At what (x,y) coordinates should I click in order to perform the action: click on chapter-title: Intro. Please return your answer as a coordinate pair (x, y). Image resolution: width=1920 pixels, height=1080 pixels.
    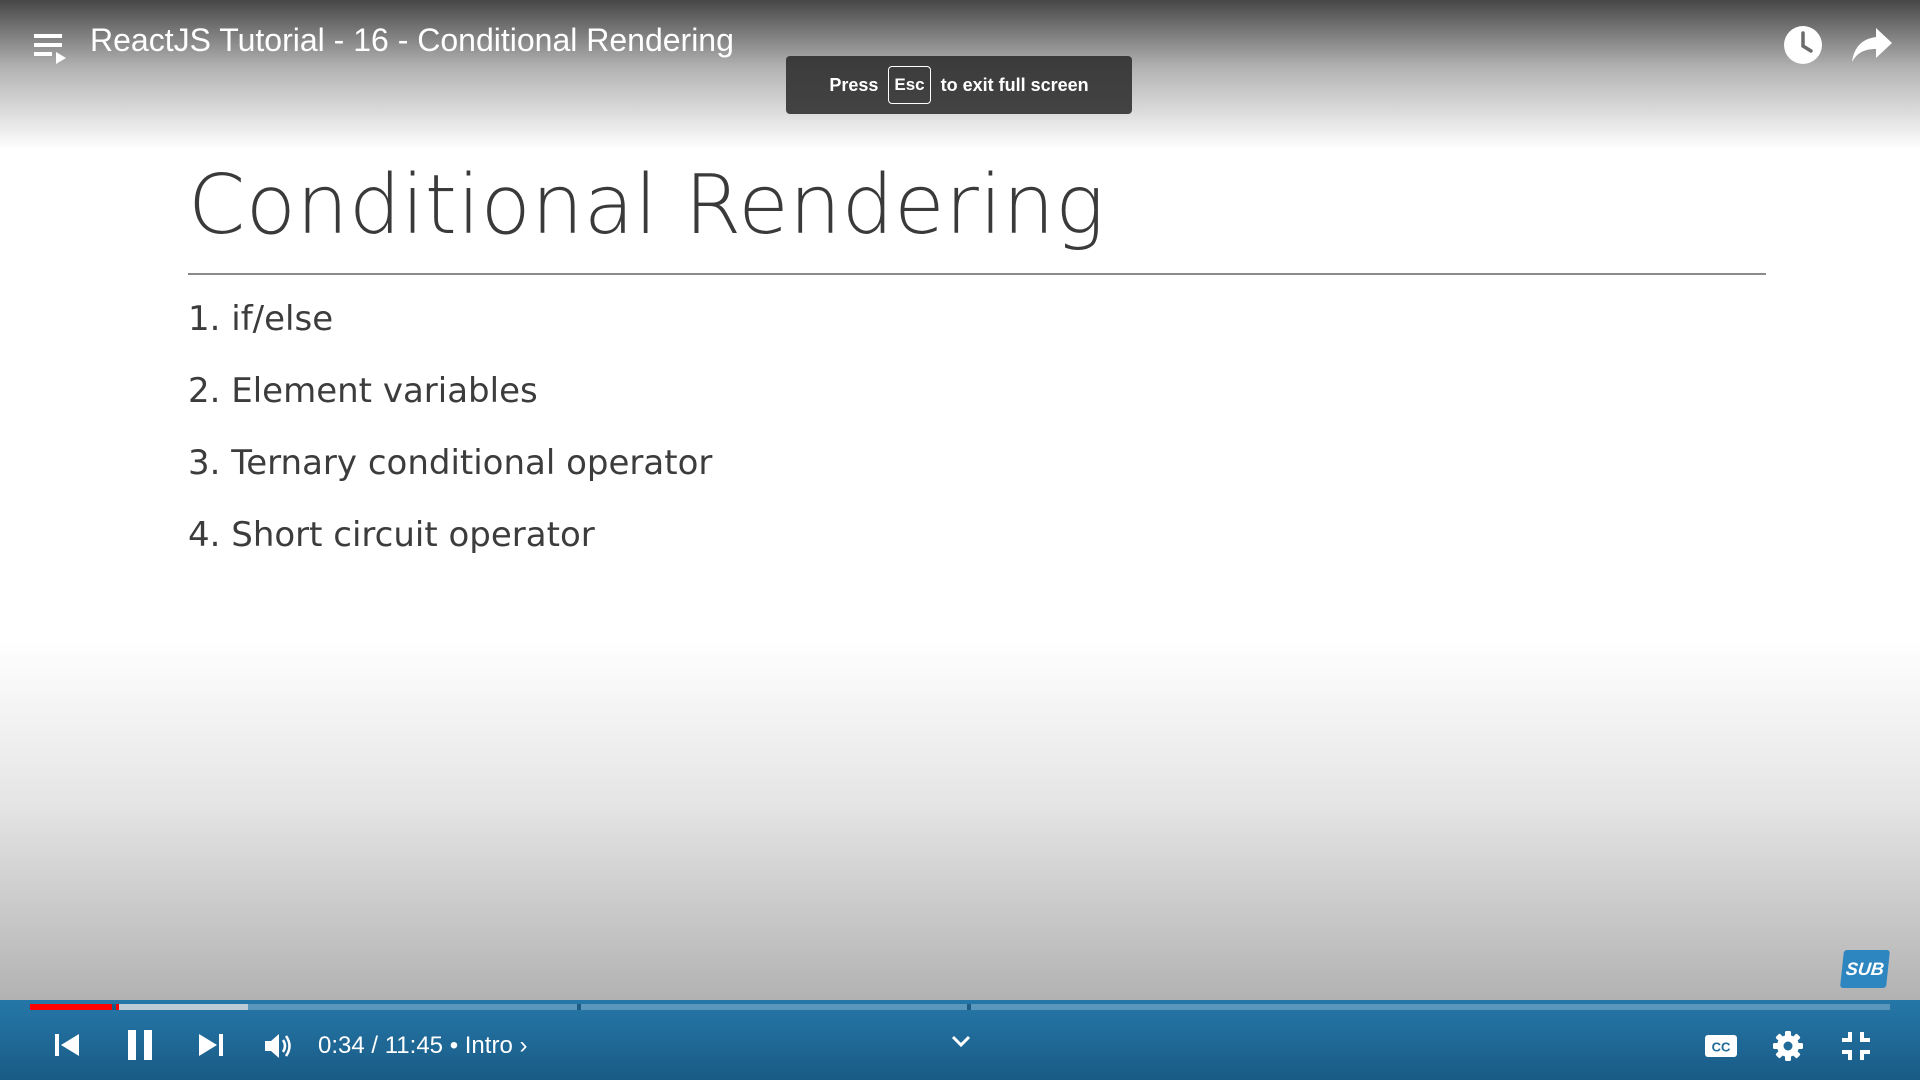
    Looking at the image, I should click on (489, 1045).